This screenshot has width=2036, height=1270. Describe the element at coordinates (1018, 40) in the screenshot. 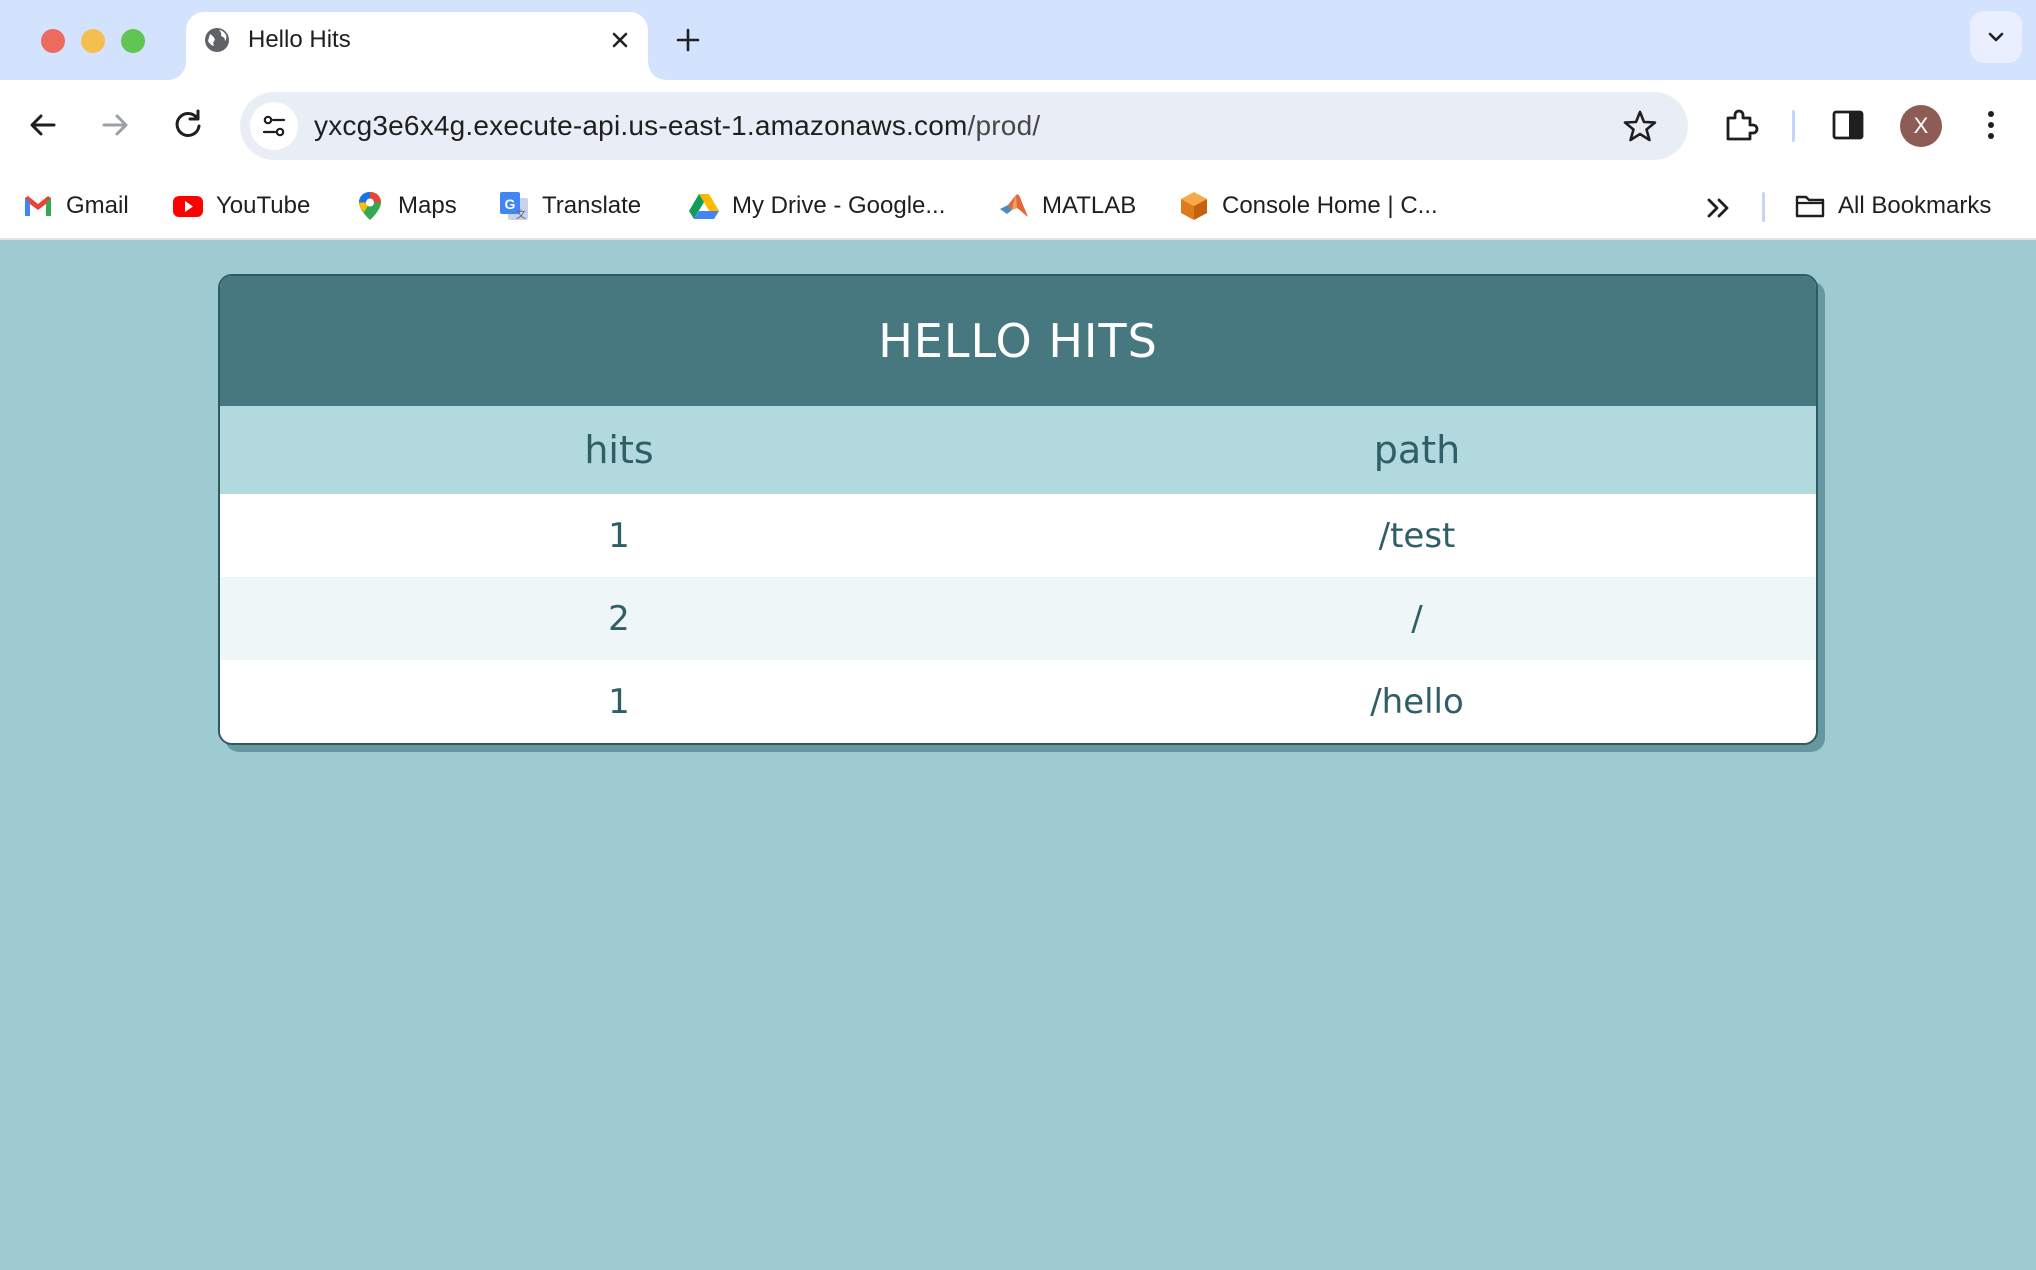

I see `tab-strip: Hello Hits` at that location.